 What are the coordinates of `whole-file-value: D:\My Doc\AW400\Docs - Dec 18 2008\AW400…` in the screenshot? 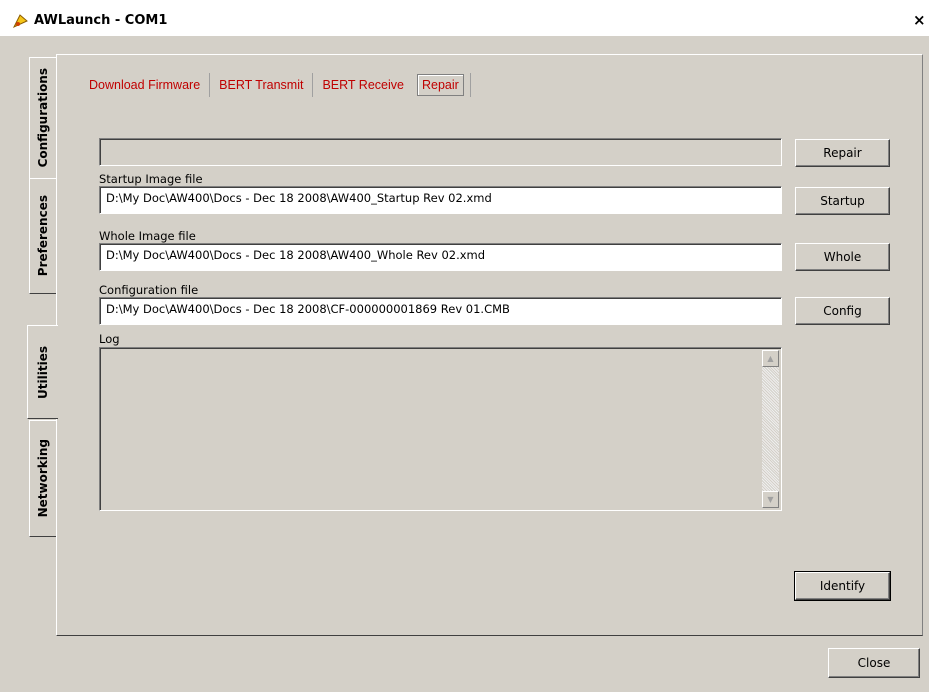 It's located at (296, 255).